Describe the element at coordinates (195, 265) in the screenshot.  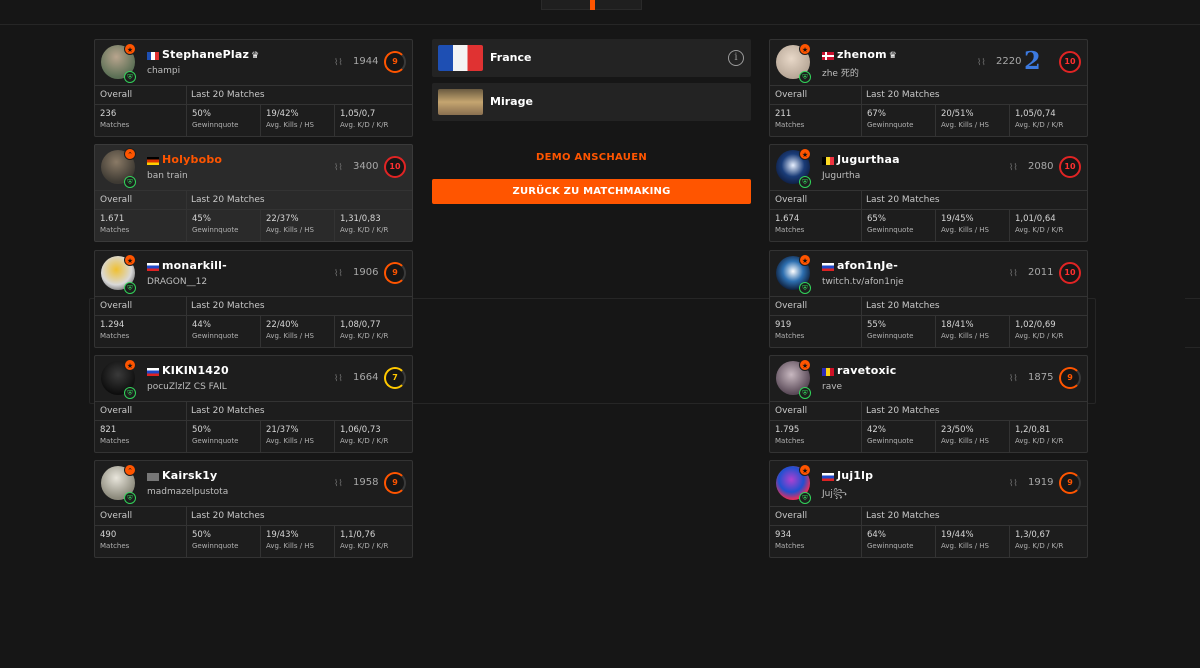
I see `player-name: monarkill-` at that location.